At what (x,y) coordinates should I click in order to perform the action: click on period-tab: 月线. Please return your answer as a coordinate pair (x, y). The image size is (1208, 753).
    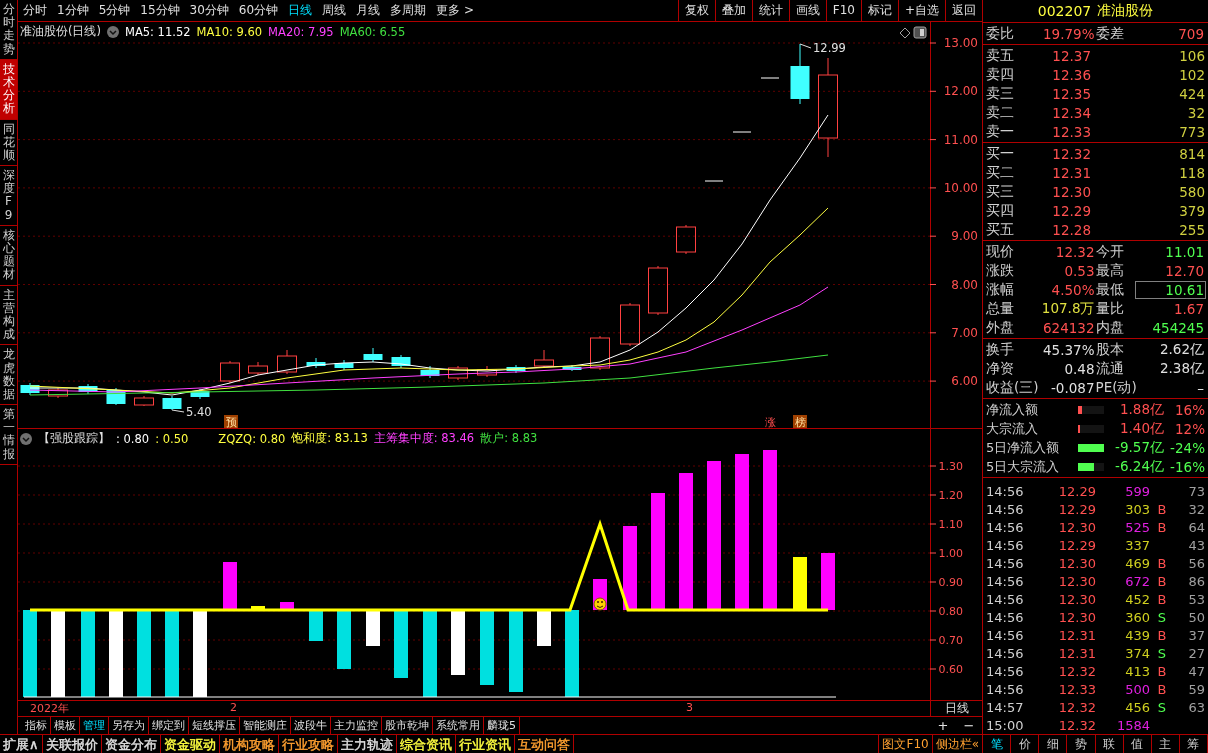
    Looking at the image, I should click on (368, 10).